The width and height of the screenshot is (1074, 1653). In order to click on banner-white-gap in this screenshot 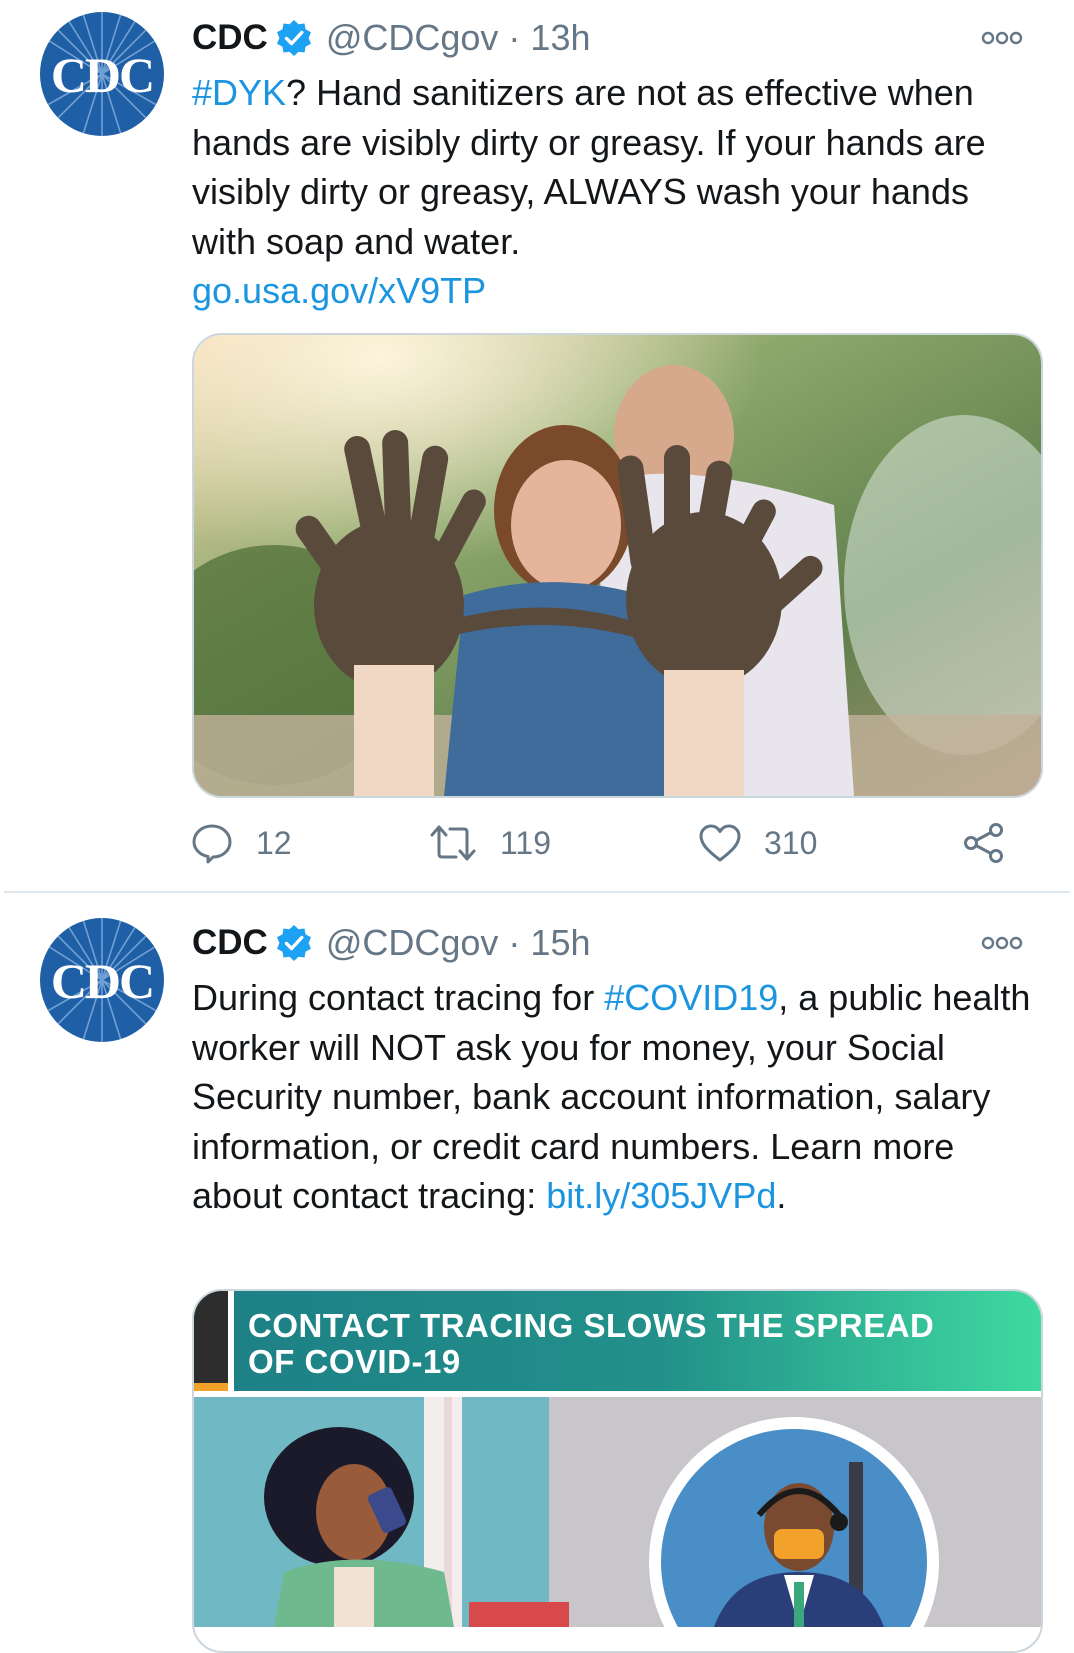, I will do `click(231, 1341)`.